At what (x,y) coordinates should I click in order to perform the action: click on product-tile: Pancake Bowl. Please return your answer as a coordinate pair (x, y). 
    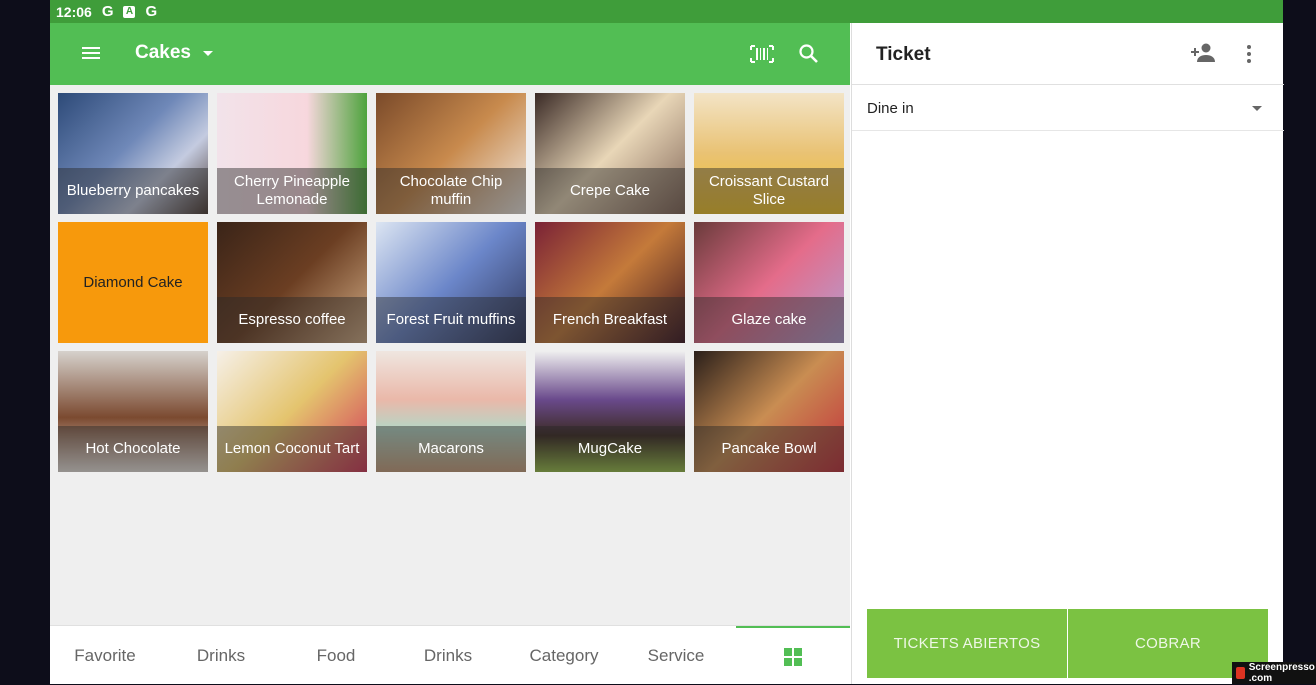
    Looking at the image, I should click on (769, 411).